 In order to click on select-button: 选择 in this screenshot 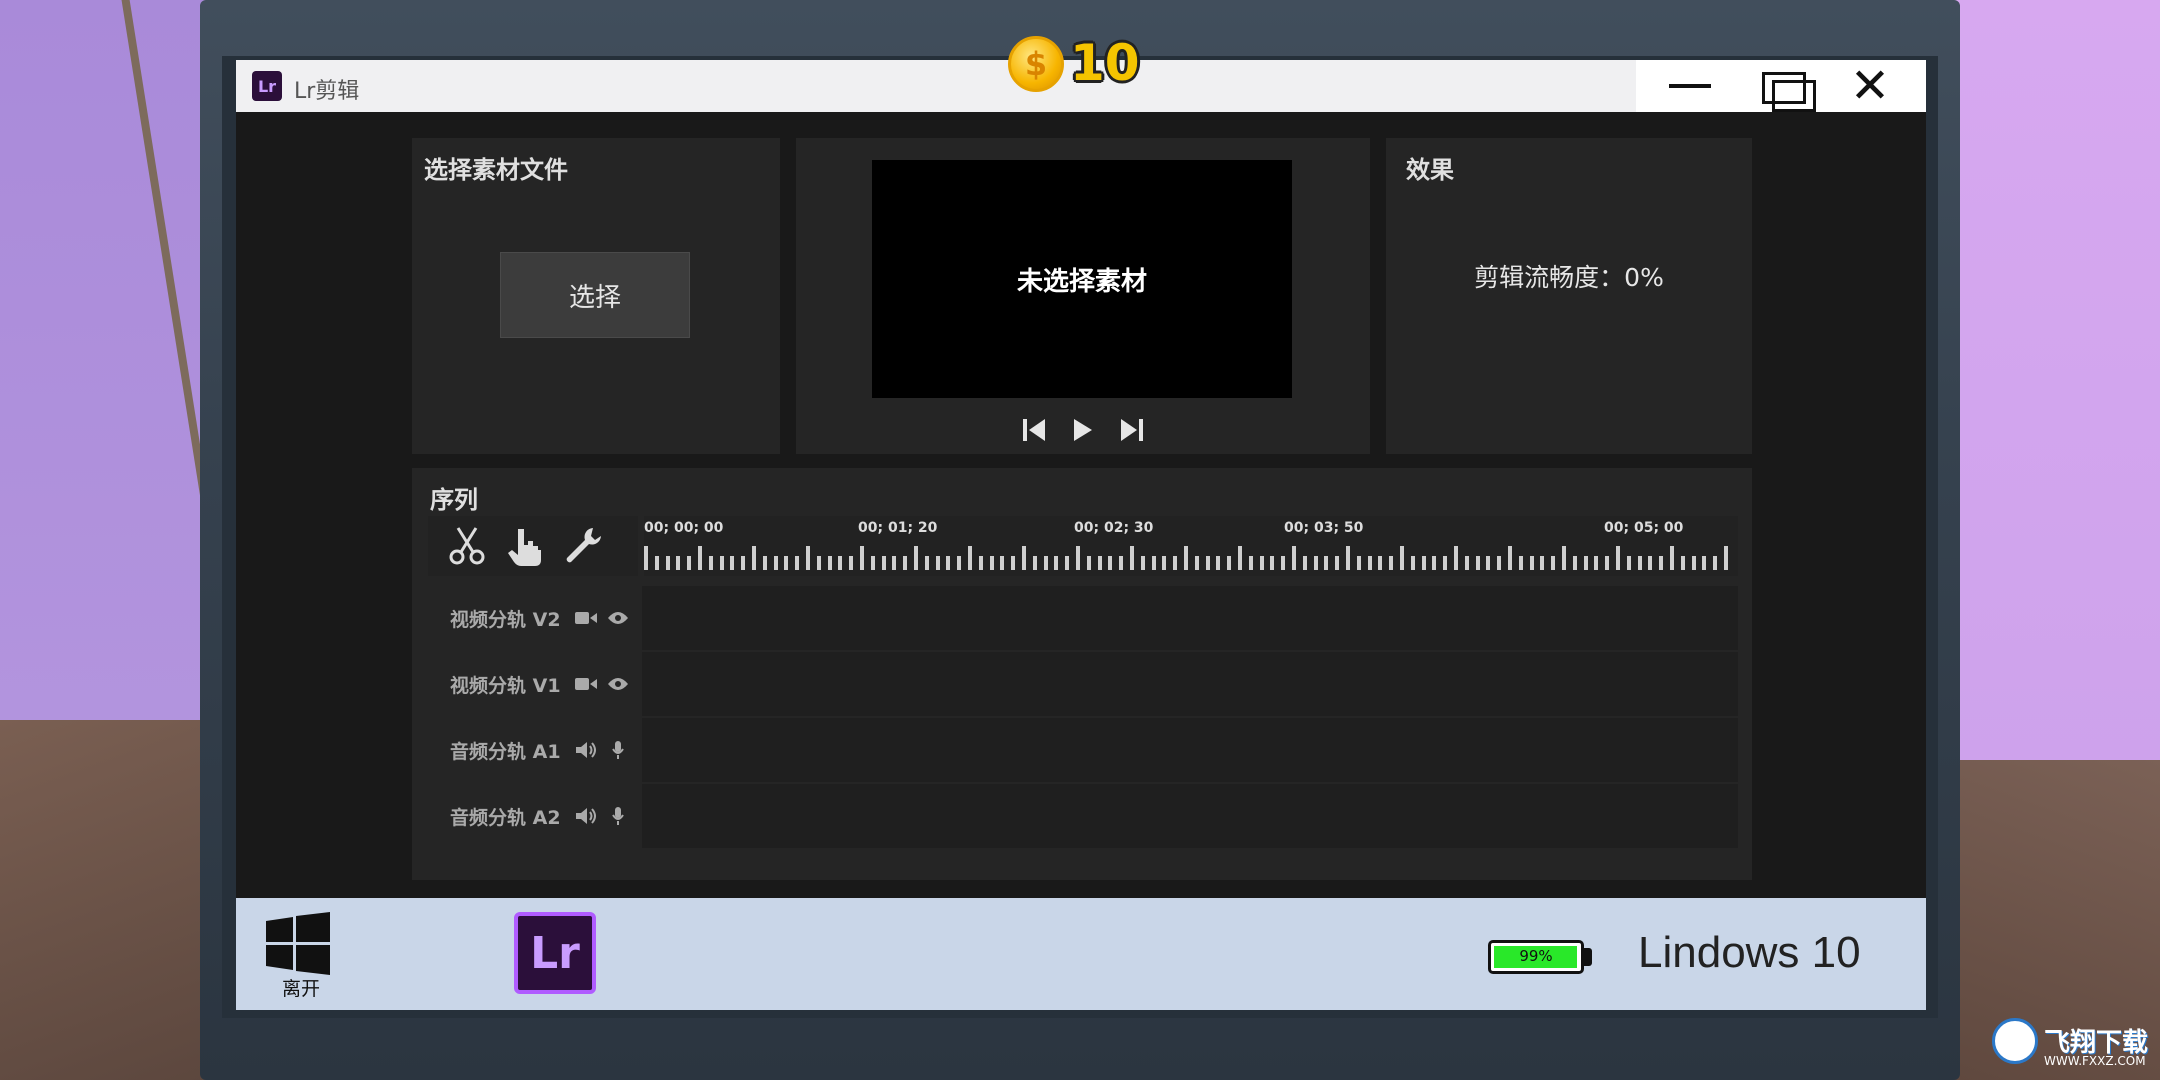, I will do `click(595, 295)`.